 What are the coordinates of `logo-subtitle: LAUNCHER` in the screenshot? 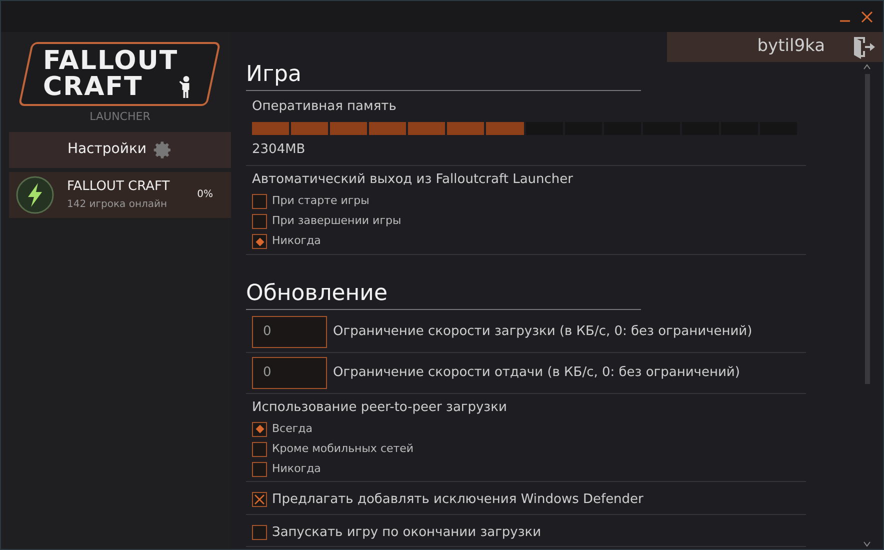 It's located at (120, 117).